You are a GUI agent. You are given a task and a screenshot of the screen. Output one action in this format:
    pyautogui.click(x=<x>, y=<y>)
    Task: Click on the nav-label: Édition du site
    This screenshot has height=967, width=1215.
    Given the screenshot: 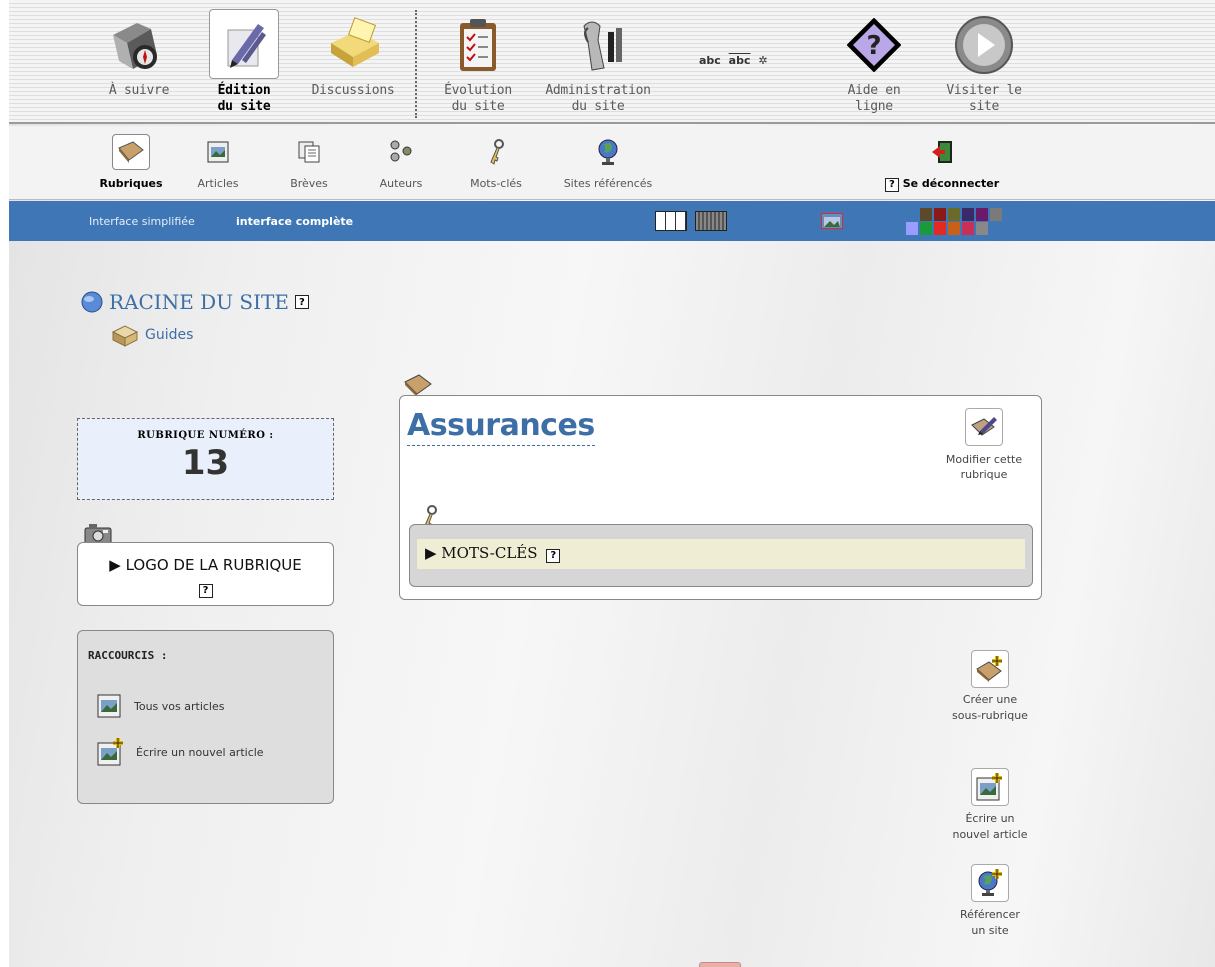 What is the action you would take?
    pyautogui.click(x=244, y=98)
    